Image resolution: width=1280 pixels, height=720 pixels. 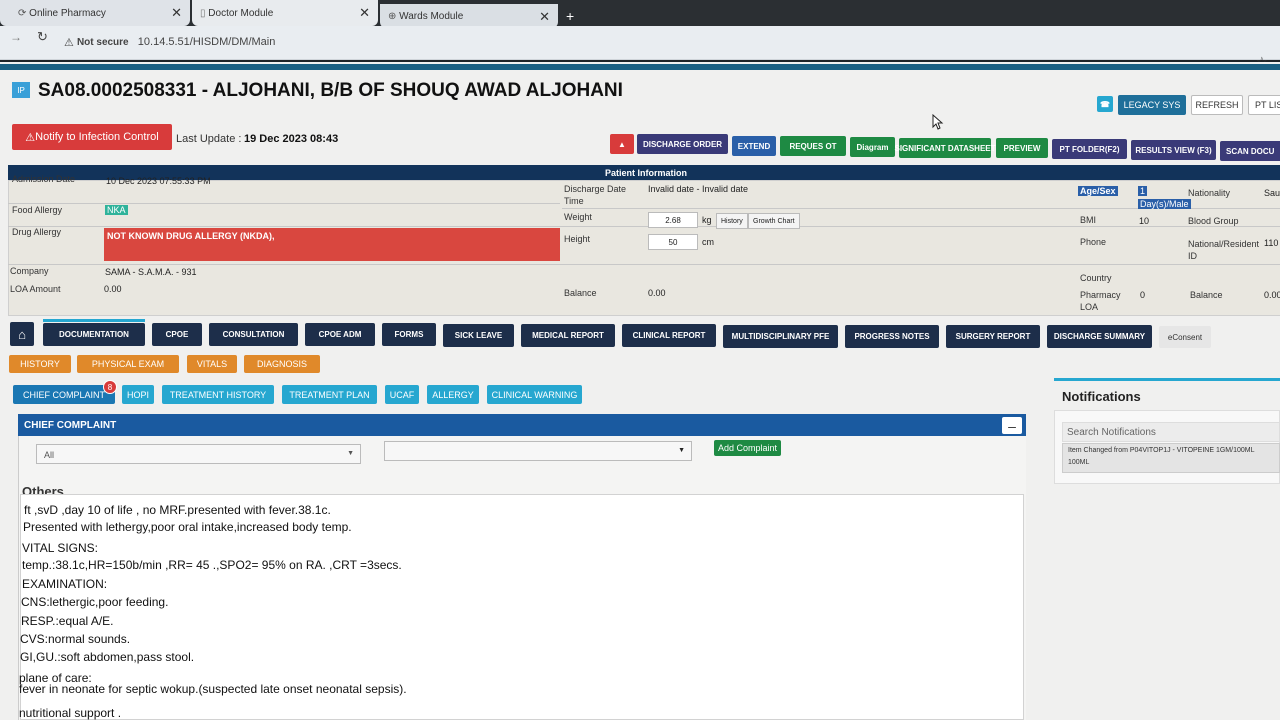 I want to click on complaint-filter-select: All ▼, so click(x=198, y=454).